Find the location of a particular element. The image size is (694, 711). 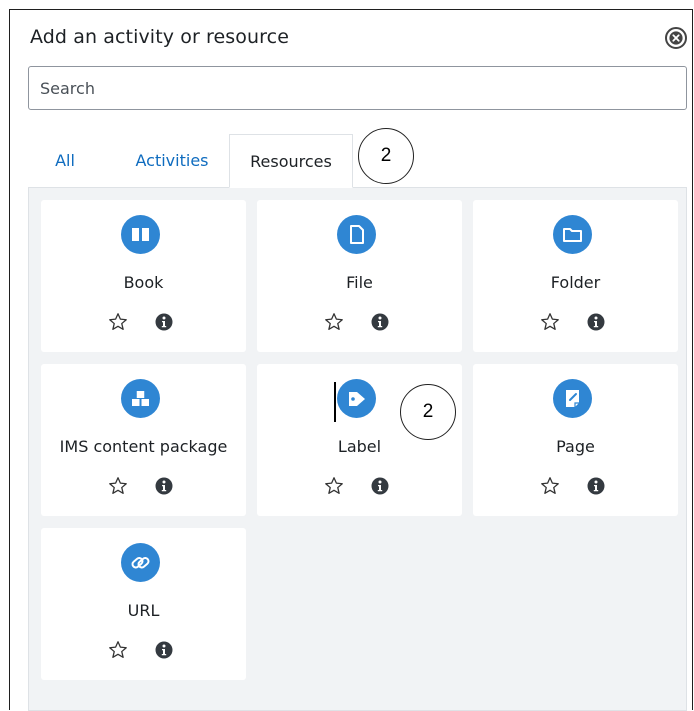

text-cursor is located at coordinates (335, 402).